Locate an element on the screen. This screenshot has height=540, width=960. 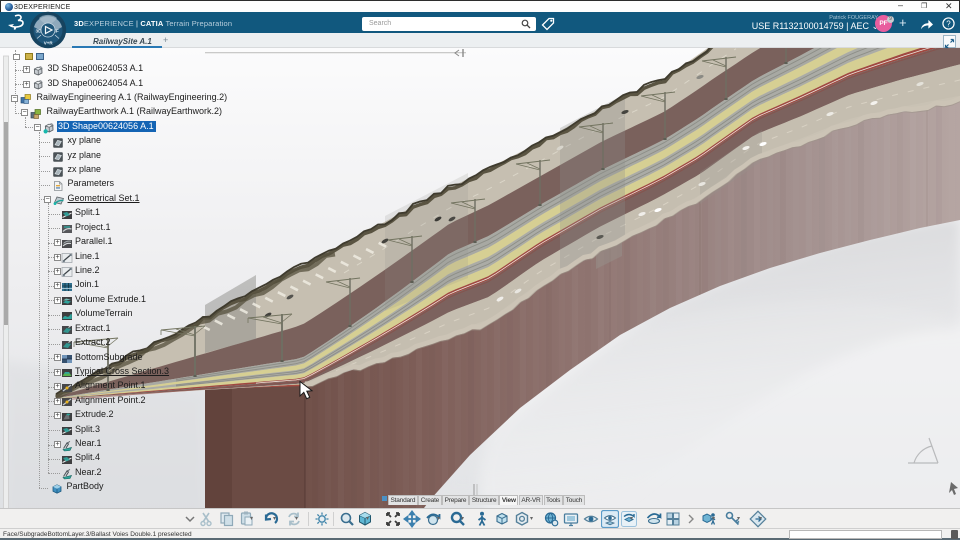
svg-text: iF is located at coordinates (57, 32).